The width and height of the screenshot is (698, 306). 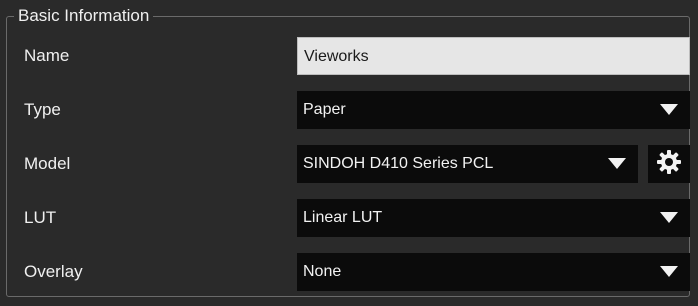 What do you see at coordinates (42, 109) in the screenshot?
I see `type-label: Type` at bounding box center [42, 109].